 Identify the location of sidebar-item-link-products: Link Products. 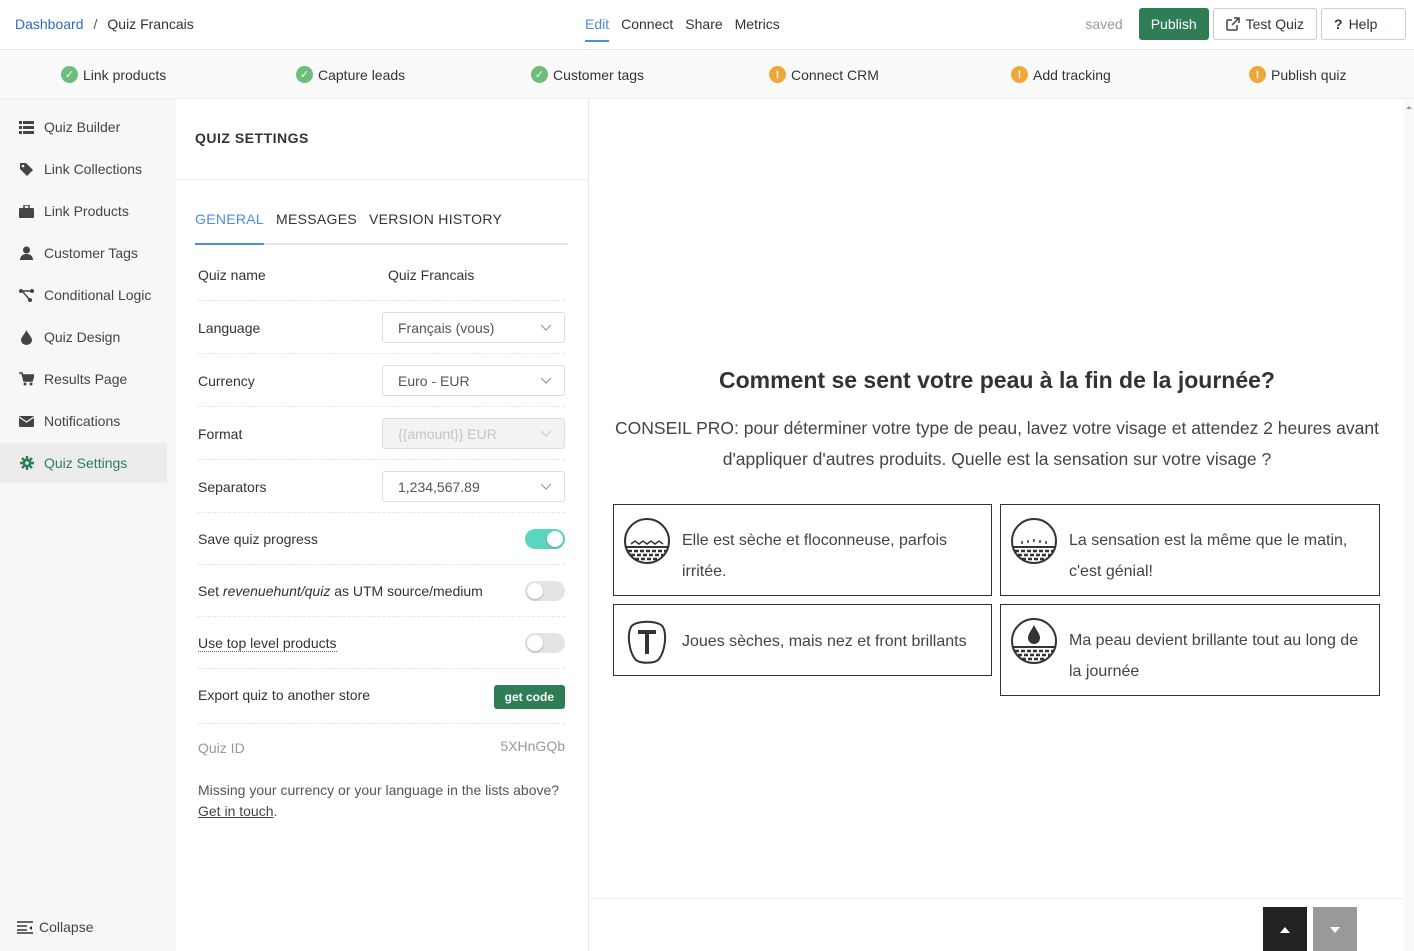
(83, 211).